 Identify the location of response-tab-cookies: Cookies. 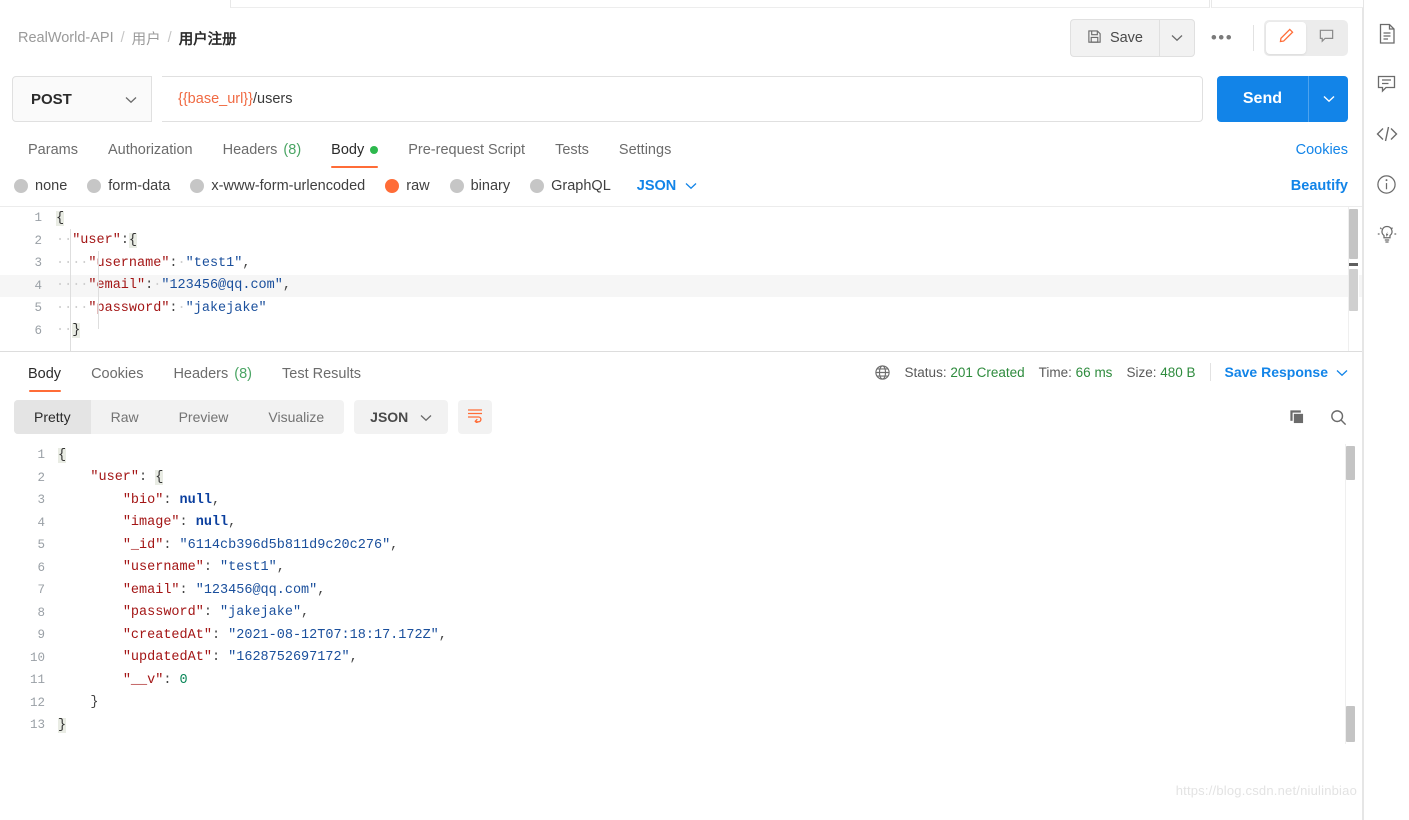
(117, 379).